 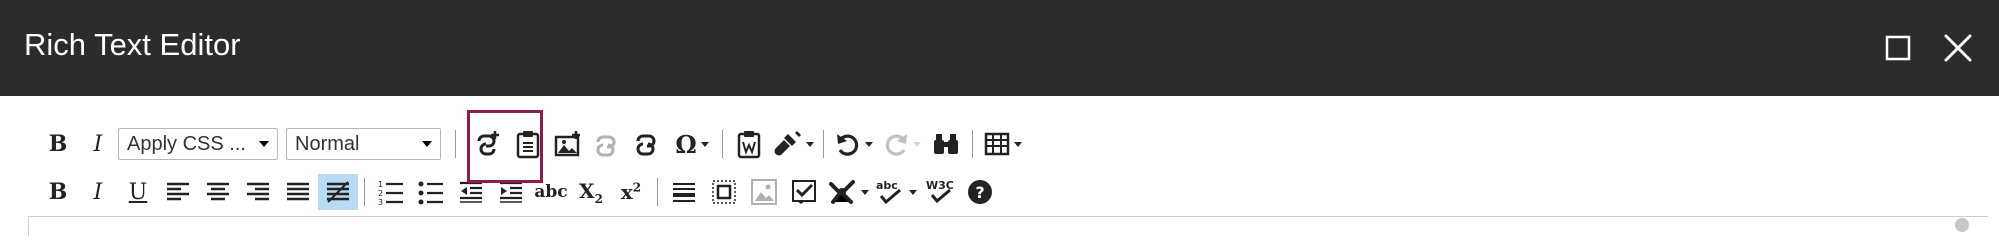 I want to click on insert-link-icon, so click(x=488, y=143).